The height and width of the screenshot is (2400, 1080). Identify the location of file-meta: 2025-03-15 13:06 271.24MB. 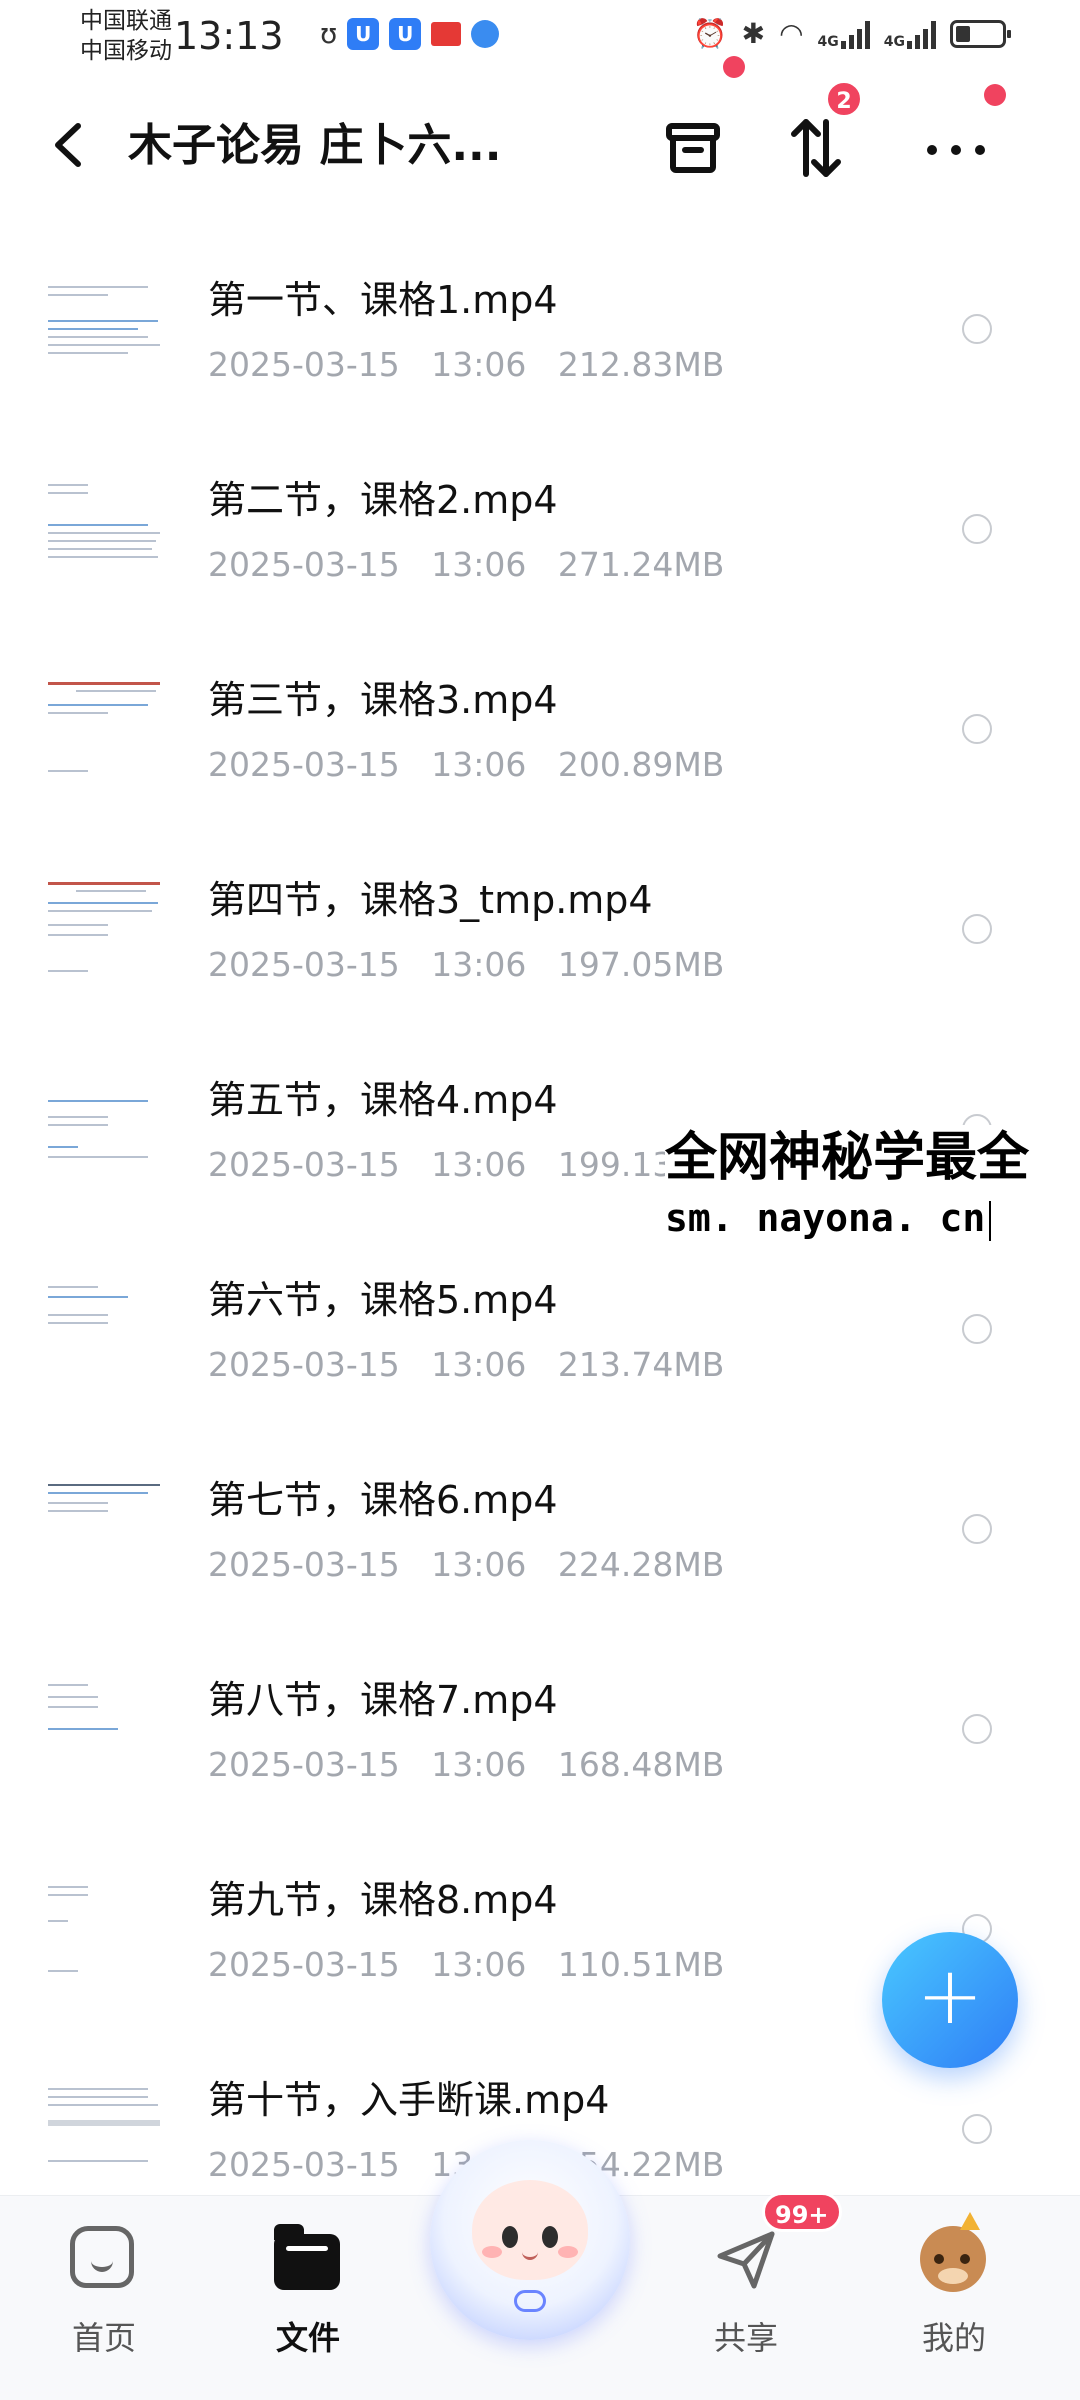
(466, 564).